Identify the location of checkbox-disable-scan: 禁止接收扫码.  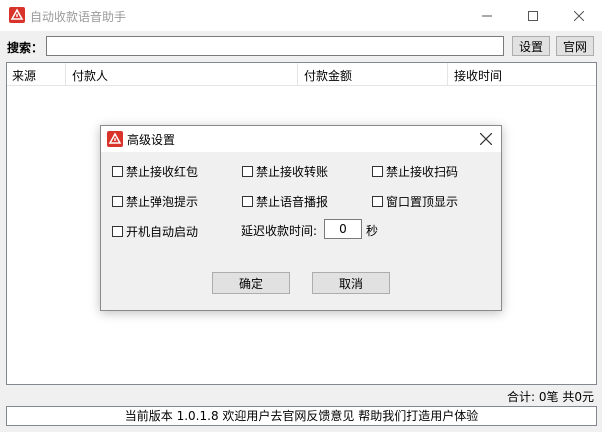
(415, 171).